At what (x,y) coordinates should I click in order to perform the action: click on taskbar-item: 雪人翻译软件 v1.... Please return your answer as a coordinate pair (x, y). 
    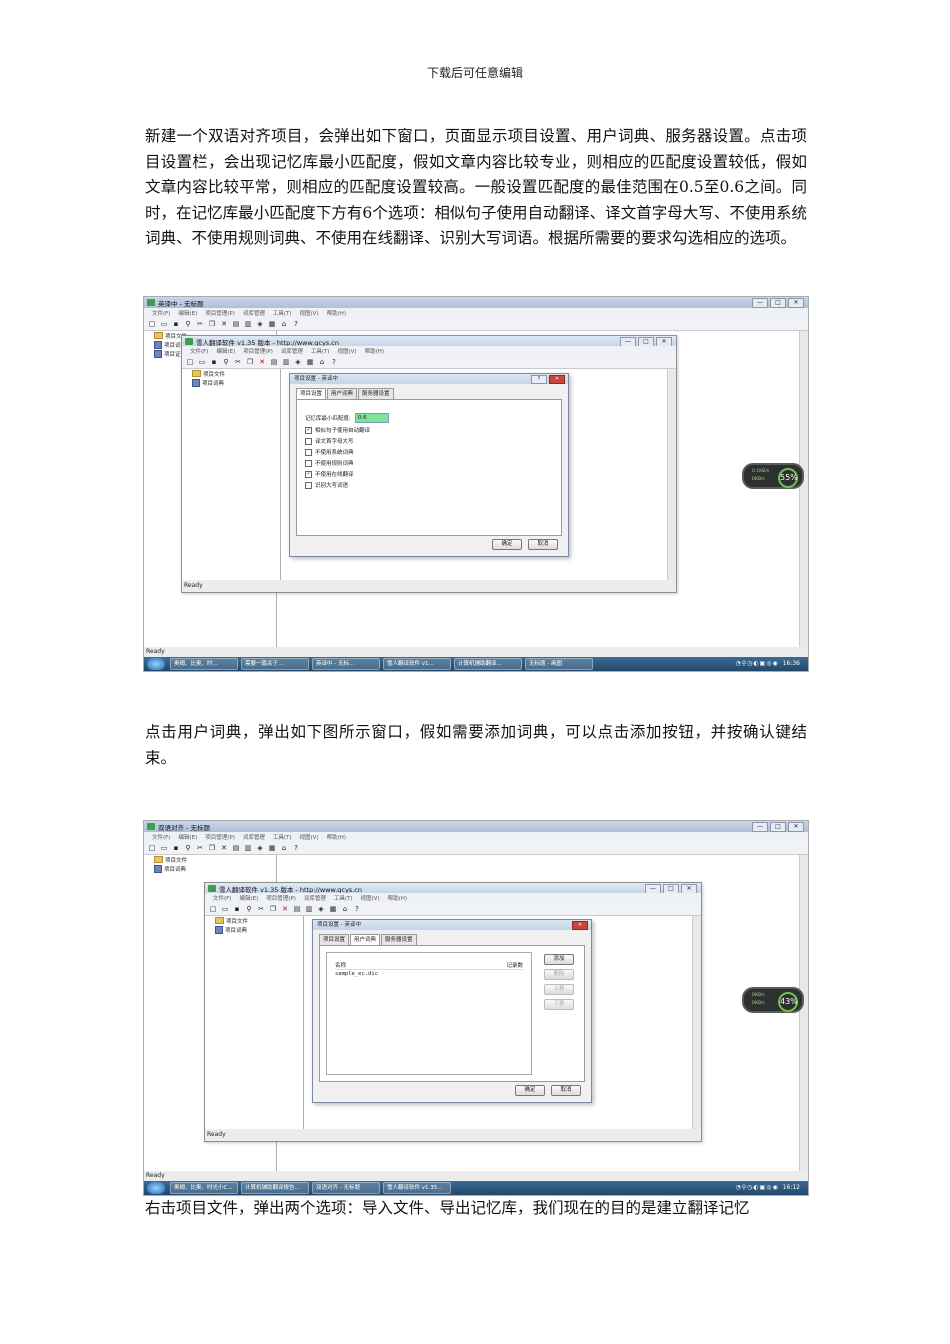
    Looking at the image, I should click on (417, 664).